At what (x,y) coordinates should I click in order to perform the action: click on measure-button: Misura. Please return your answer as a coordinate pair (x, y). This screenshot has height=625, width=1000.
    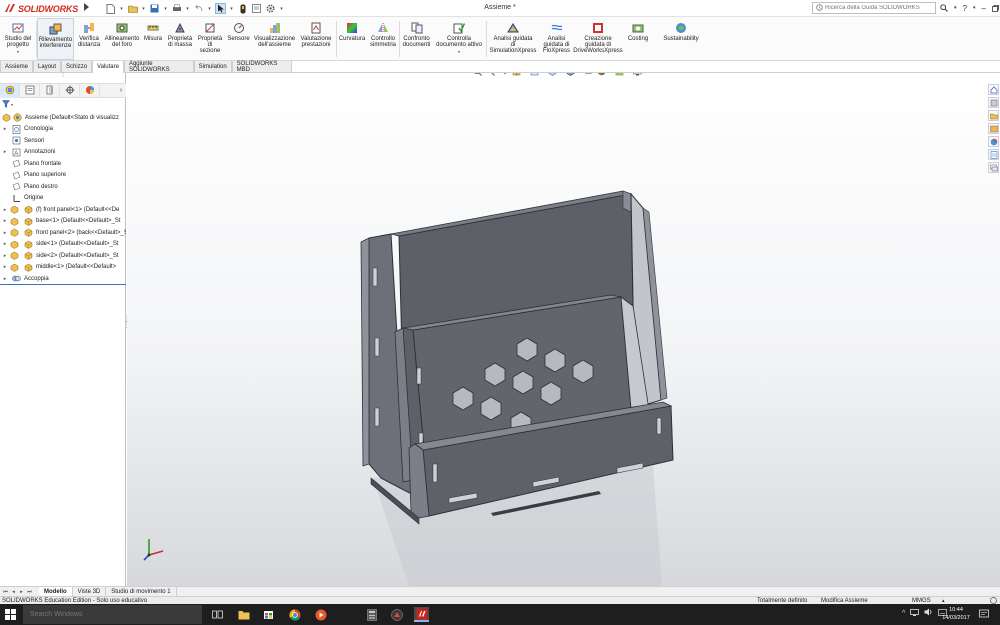
    Looking at the image, I should click on (153, 39).